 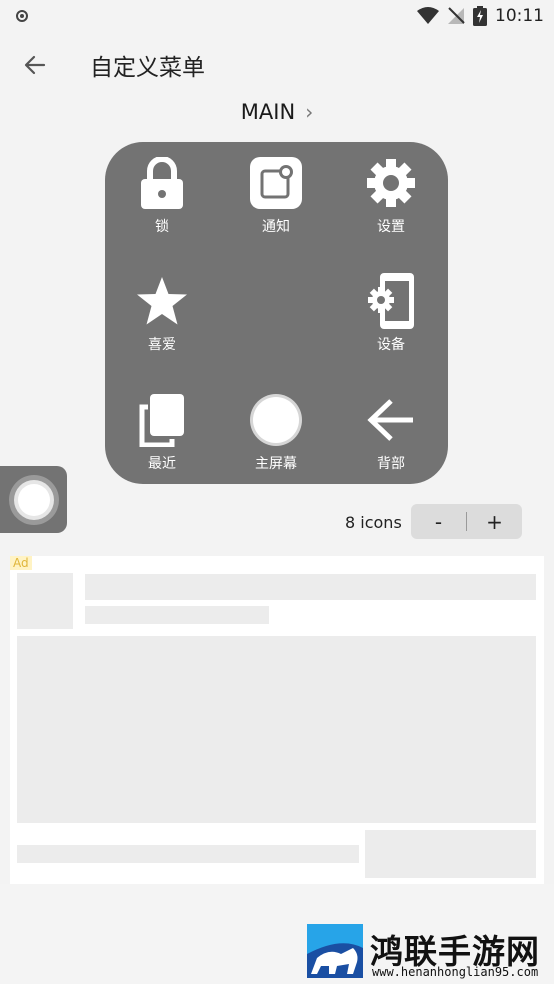 I want to click on notification-icon, so click(x=276, y=183).